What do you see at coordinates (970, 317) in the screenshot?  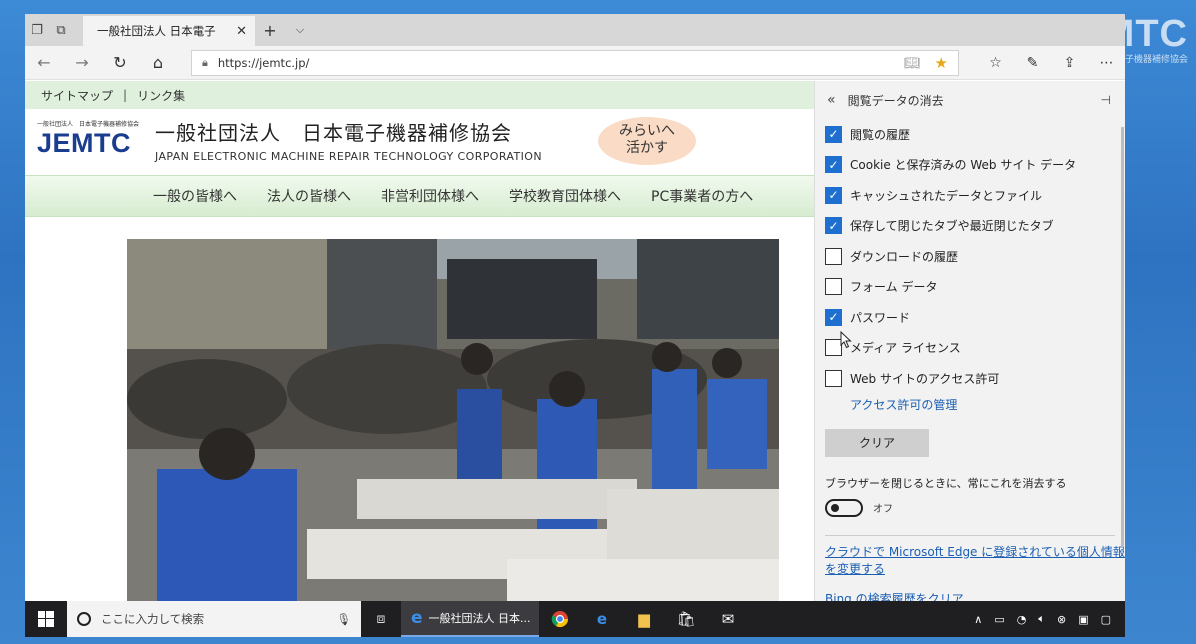 I see `checkbox-passwords: ✓ パスワード` at bounding box center [970, 317].